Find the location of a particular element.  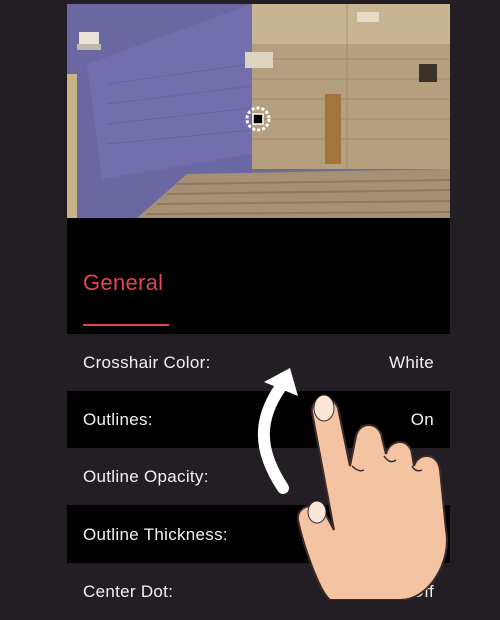

setting-row-center-dot: Center Dot: Off is located at coordinates (258, 591).